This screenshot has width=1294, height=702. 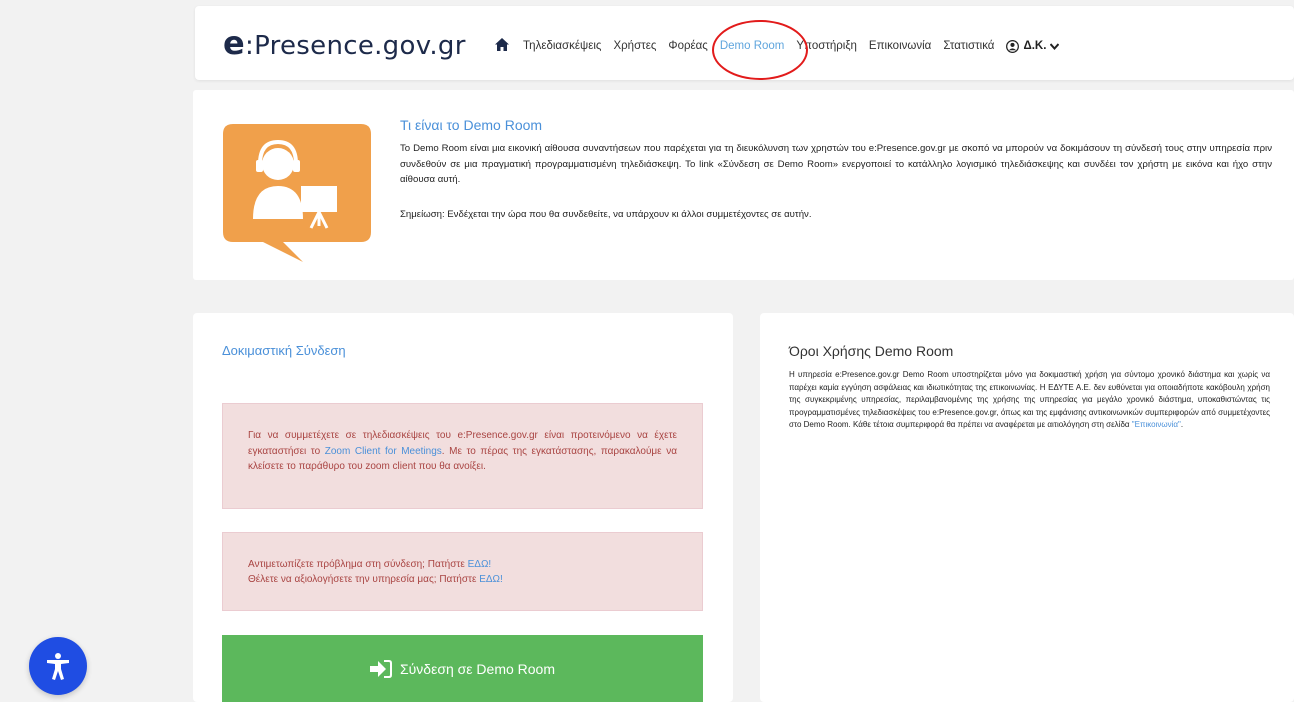 I want to click on evaluate-link: ΕΔΩ!, so click(x=491, y=579).